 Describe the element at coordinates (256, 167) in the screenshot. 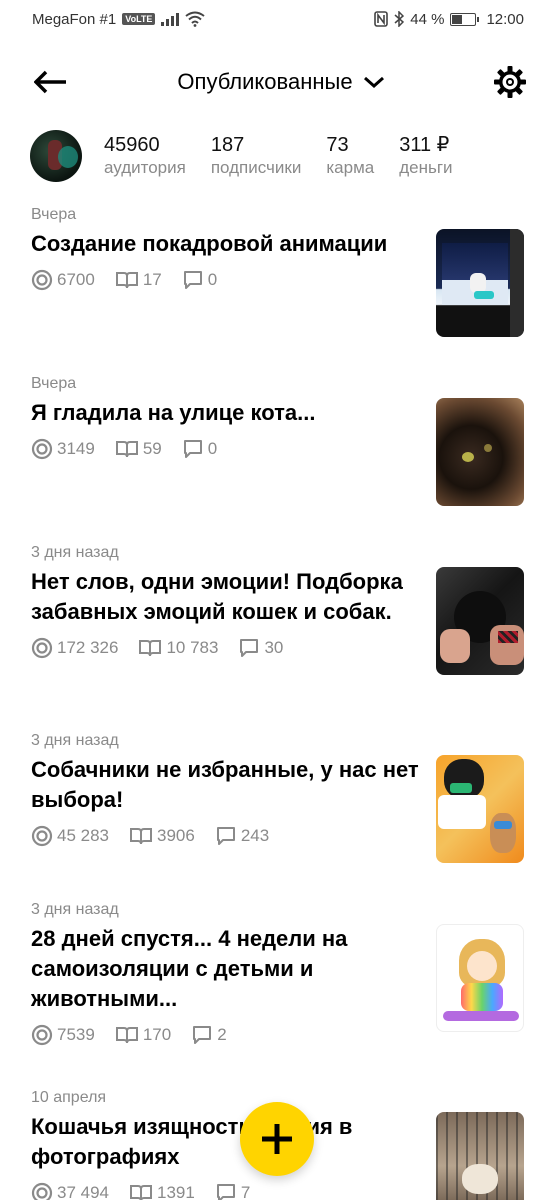

I see `stat-label: подписчики` at that location.